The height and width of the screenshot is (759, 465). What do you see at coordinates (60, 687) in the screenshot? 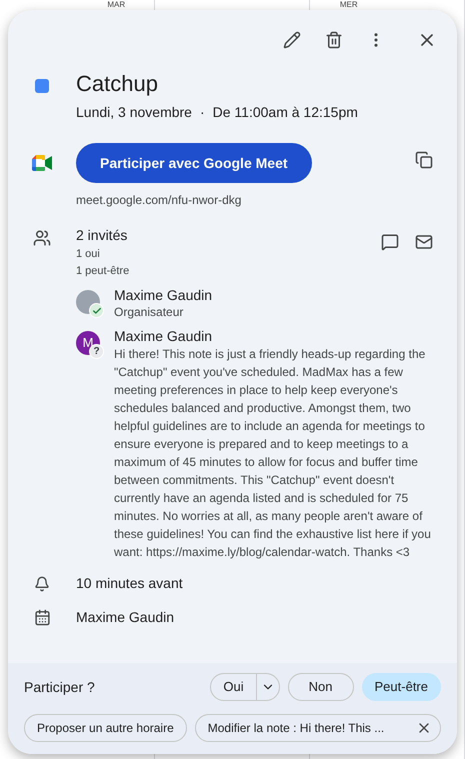
I see `rsvp-label: Participer ?` at bounding box center [60, 687].